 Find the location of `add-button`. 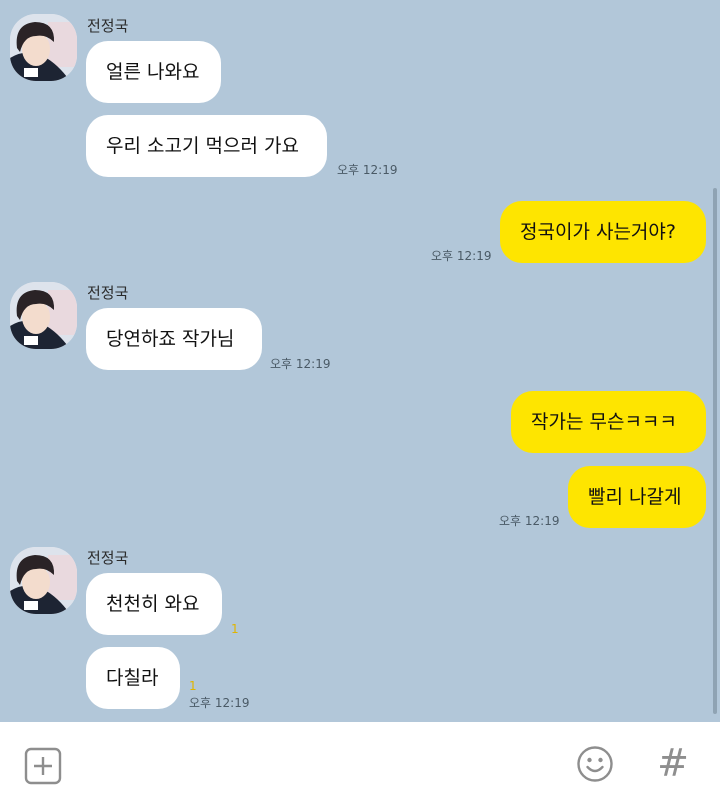

add-button is located at coordinates (43, 766).